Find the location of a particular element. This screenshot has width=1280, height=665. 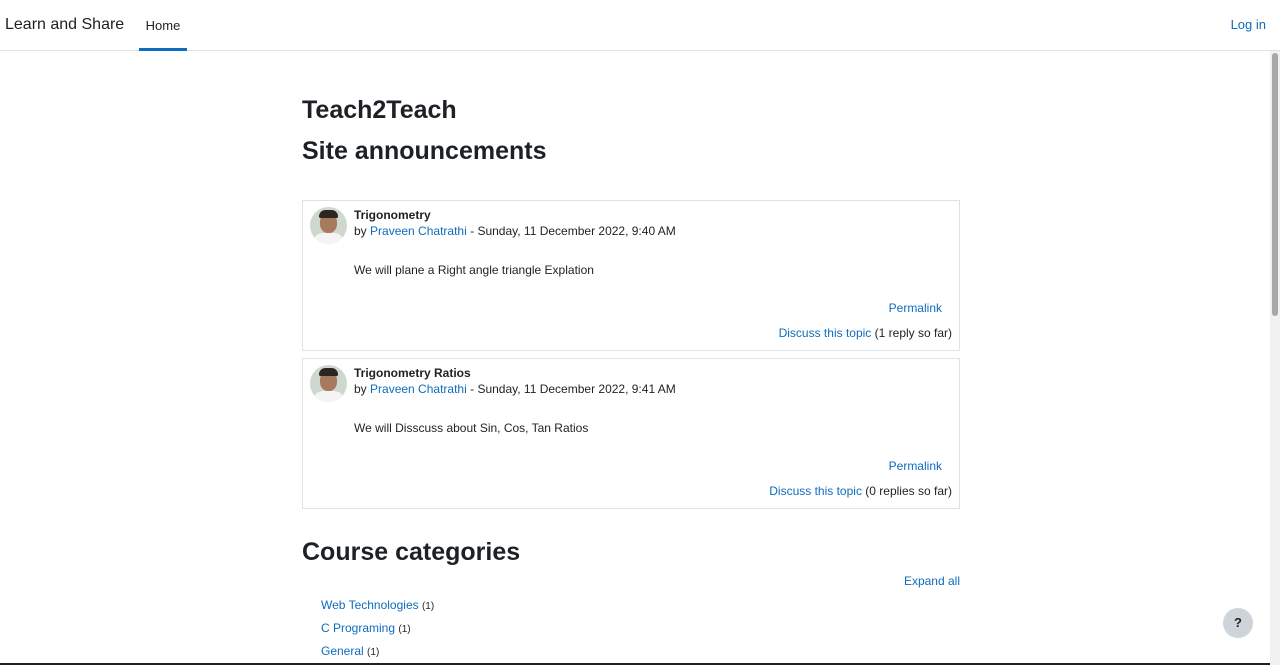

post-date: - Sunday, 11 December 2022, 9:40 AM is located at coordinates (573, 231).